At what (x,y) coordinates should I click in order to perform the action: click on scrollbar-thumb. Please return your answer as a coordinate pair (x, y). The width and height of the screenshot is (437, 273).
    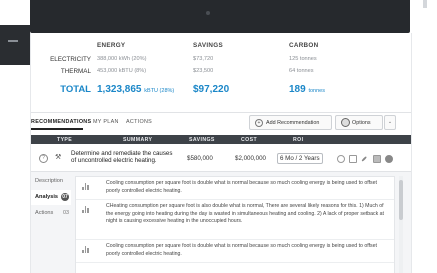
    Looking at the image, I should click on (401, 200).